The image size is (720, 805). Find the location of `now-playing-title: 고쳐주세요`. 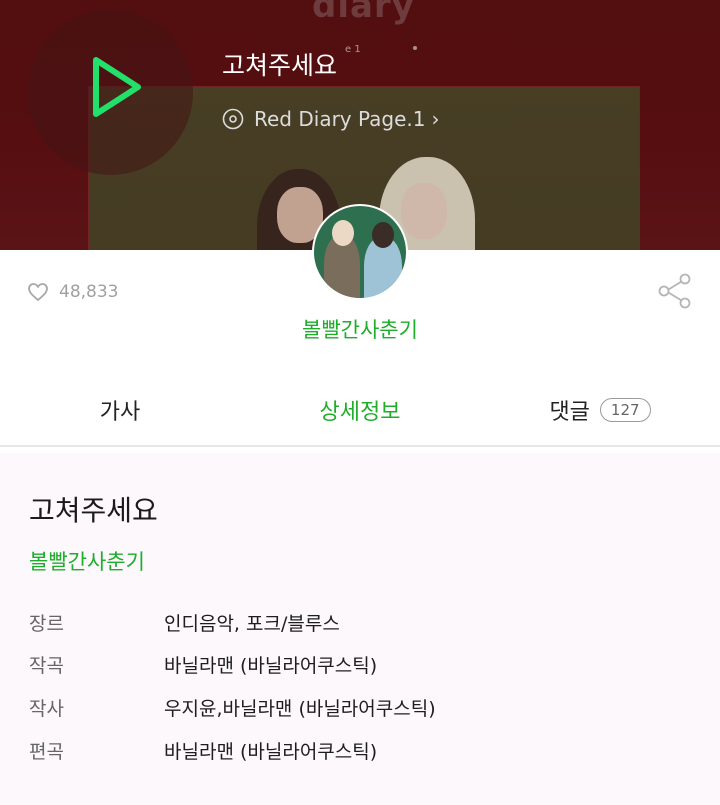

now-playing-title: 고쳐주세요 is located at coordinates (280, 65).